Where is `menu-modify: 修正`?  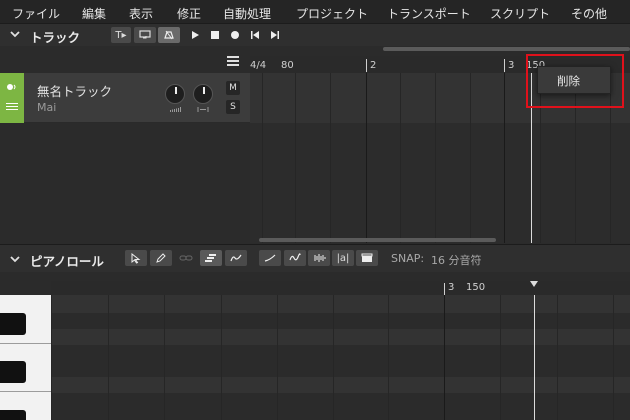
menu-modify: 修正 is located at coordinates (189, 13).